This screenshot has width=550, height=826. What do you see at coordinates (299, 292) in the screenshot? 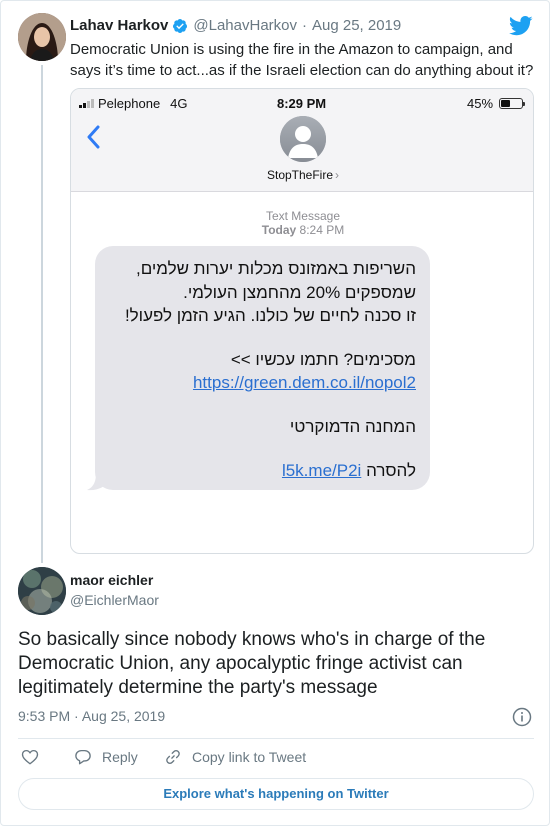
I see `sms-line: שמספקים 20% מהחמצן העולמי.` at bounding box center [299, 292].